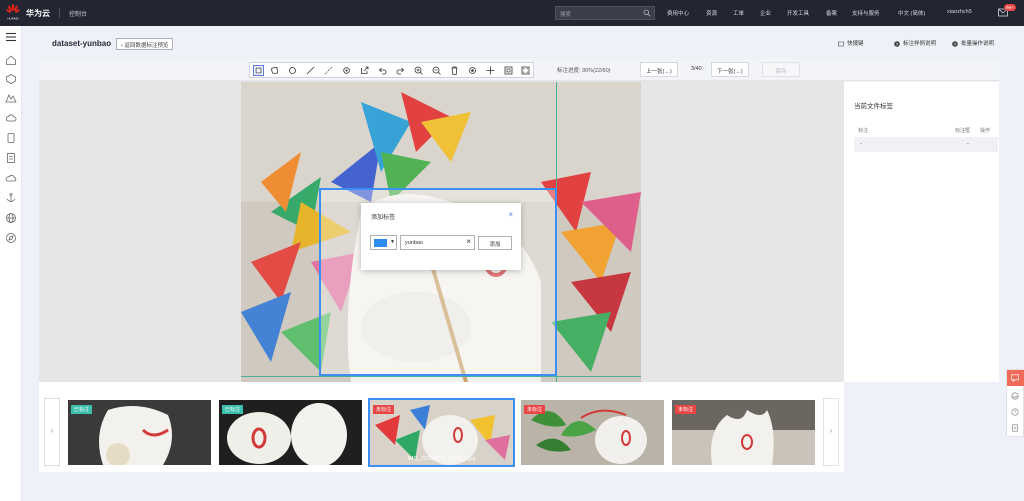 This screenshot has width=1024, height=501. I want to click on color-picker: ▼, so click(383, 242).